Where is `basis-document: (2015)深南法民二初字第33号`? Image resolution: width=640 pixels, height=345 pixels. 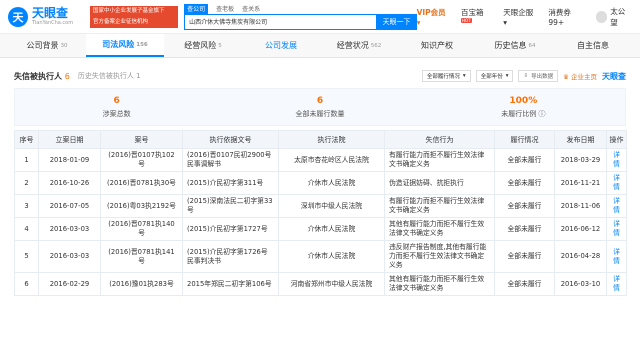 basis-document: (2015)深南法民二初字第33号 is located at coordinates (230, 206).